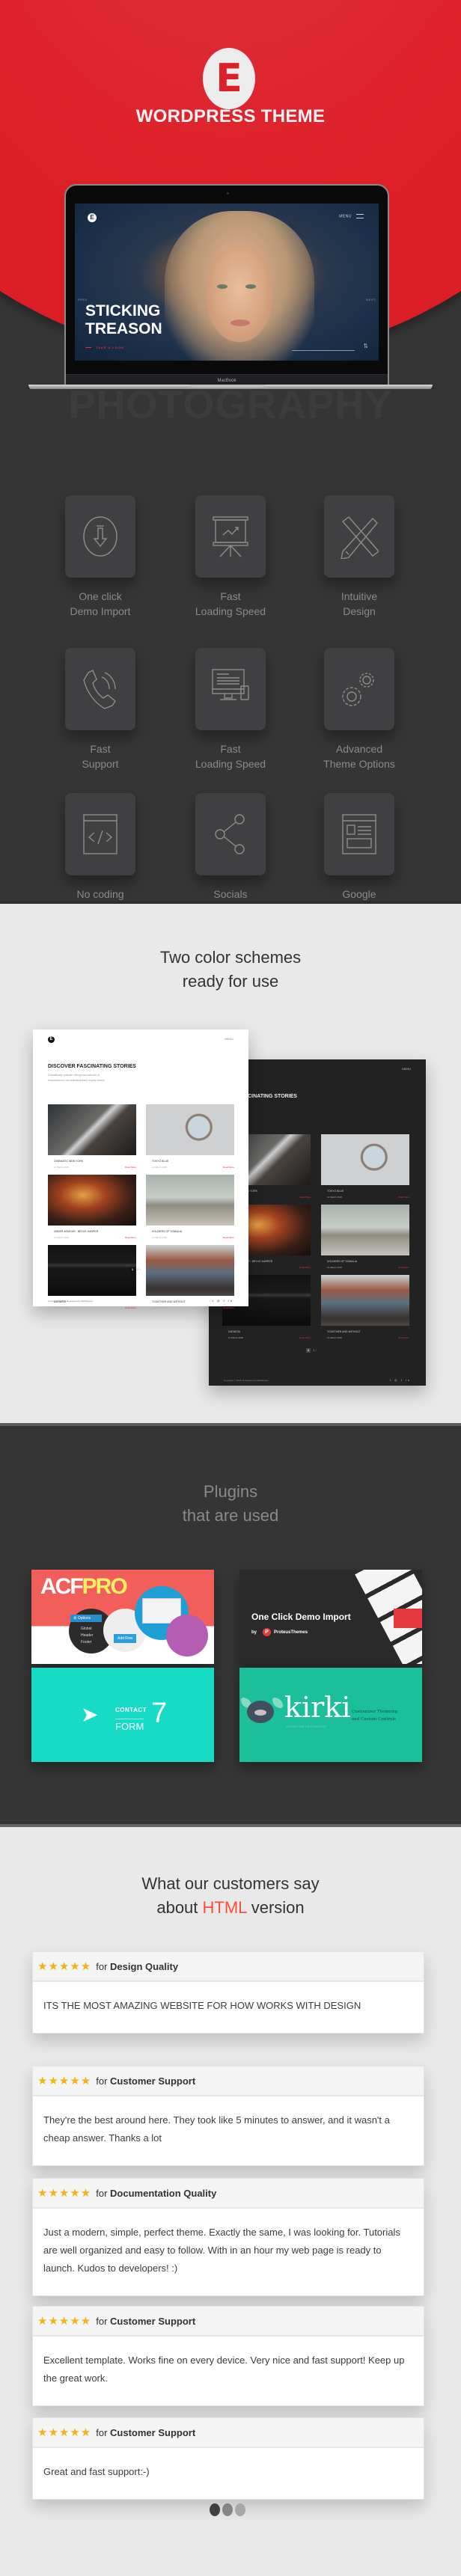 The image size is (461, 2576). Describe the element at coordinates (100, 557) in the screenshot. I see `feature-item: One click Demo Import` at that location.